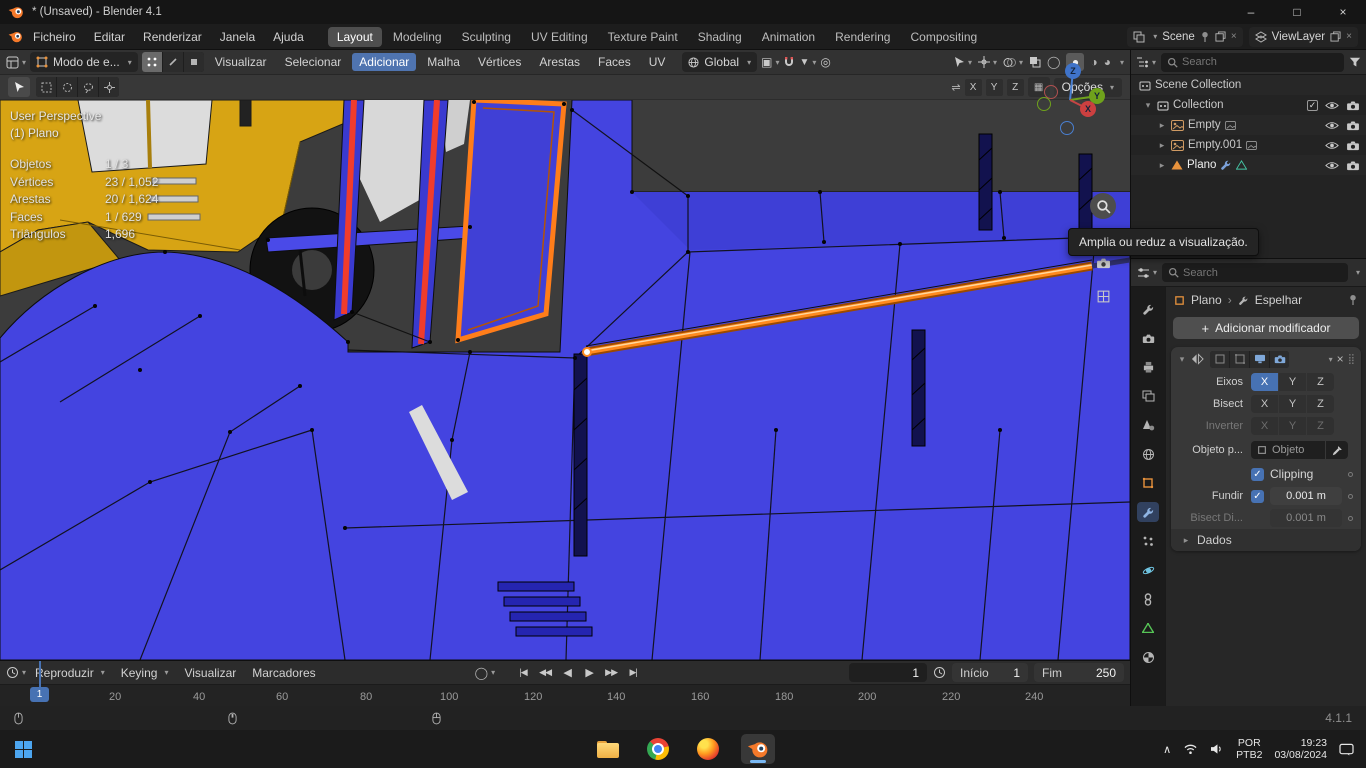 The image size is (1366, 768). Describe the element at coordinates (1350, 496) in the screenshot. I see `keyframe-dot` at that location.